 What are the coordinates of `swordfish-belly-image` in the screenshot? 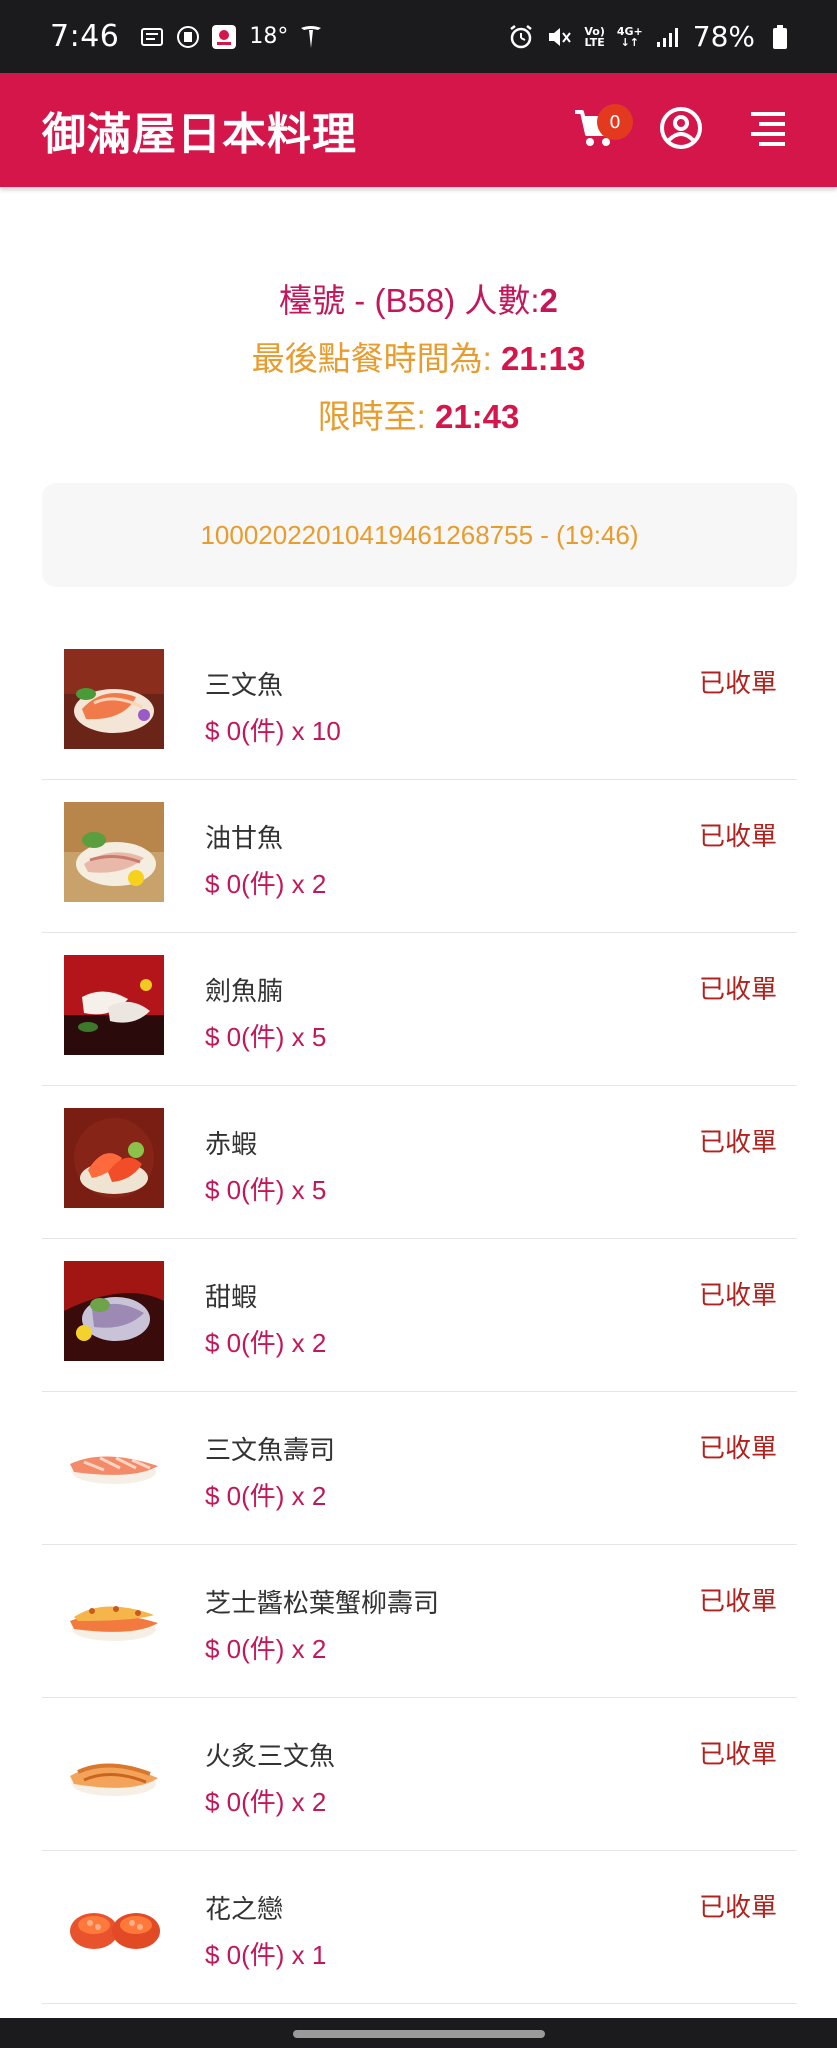 It's located at (114, 1005).